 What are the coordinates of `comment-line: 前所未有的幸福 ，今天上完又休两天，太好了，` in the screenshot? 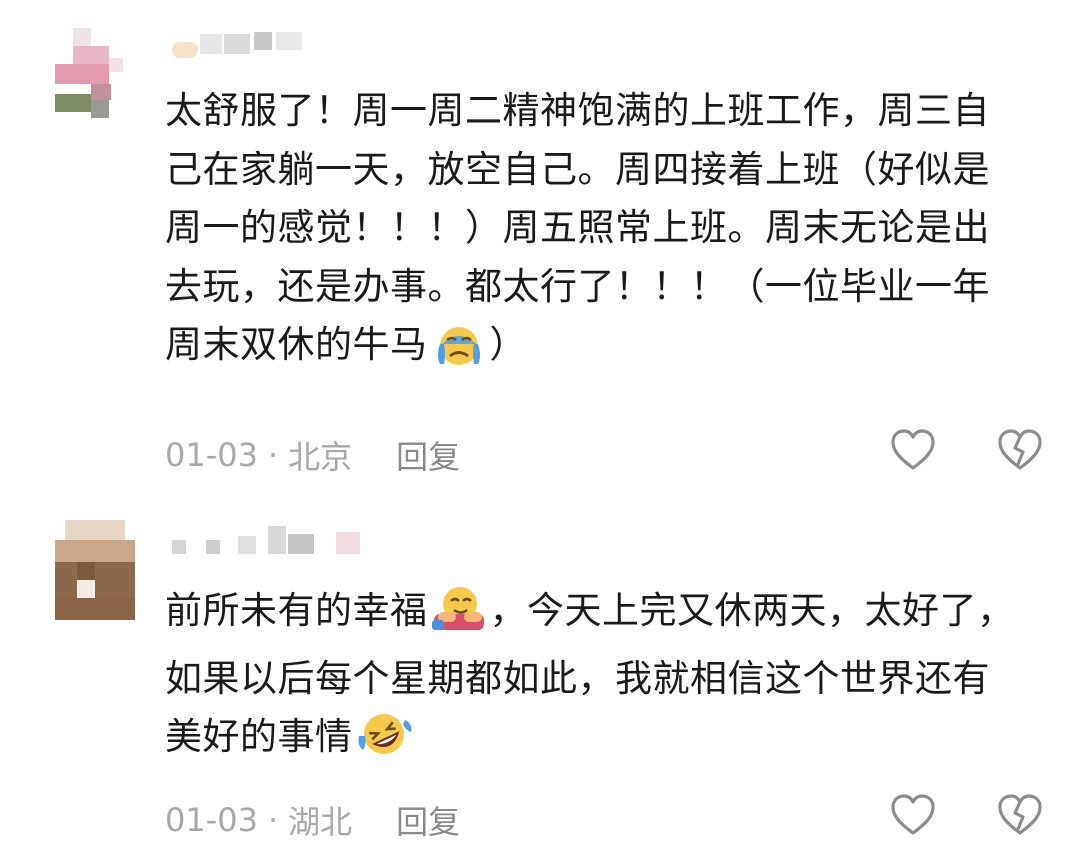 It's located at (600, 616).